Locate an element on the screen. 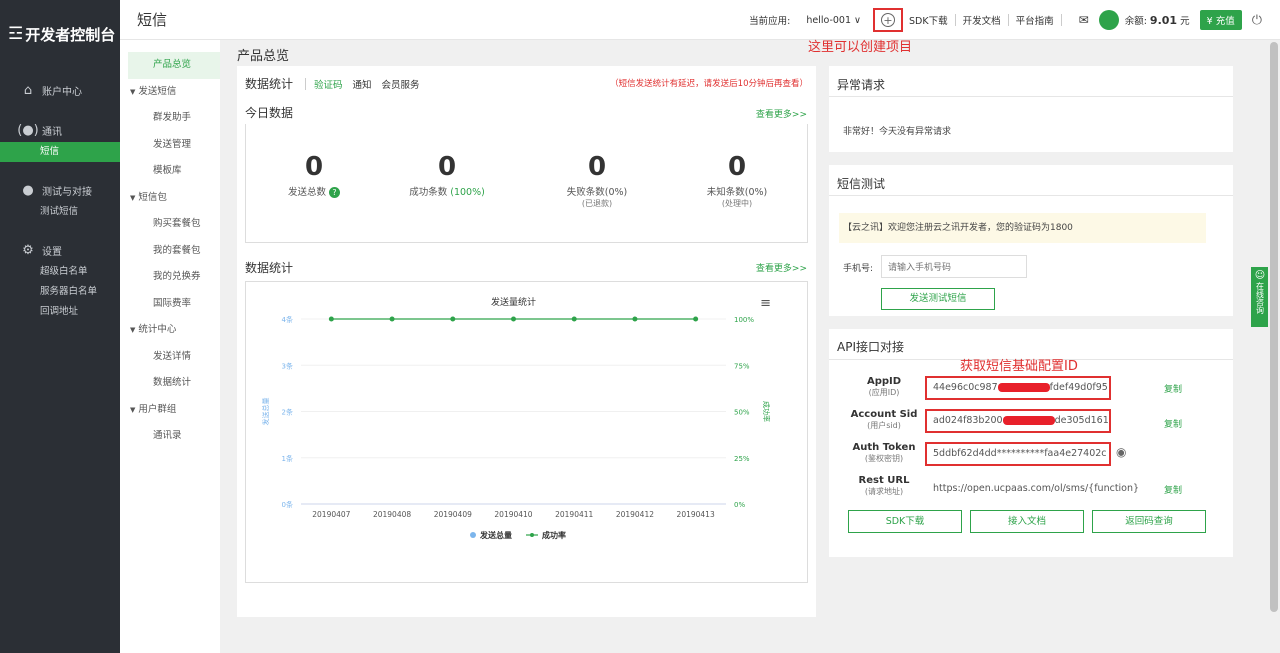  header-link-guide: 平台指南 is located at coordinates (1035, 20).